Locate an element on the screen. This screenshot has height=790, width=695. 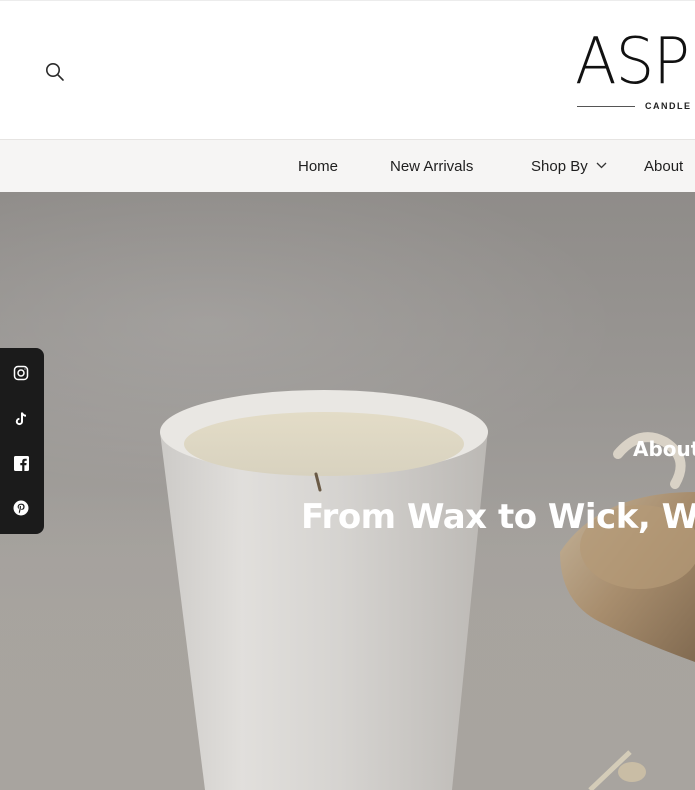
social-sidebar is located at coordinates (22, 441).